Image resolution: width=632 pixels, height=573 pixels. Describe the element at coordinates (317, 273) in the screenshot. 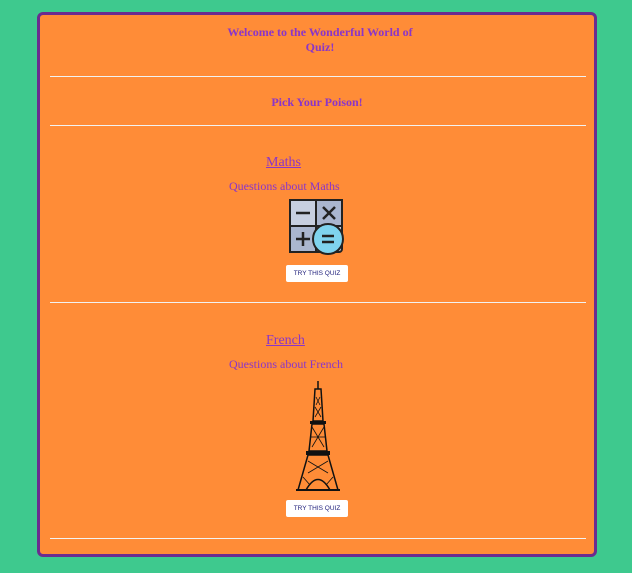

I see `try-quiz-button-maths: TRY THIS QUIZ` at that location.